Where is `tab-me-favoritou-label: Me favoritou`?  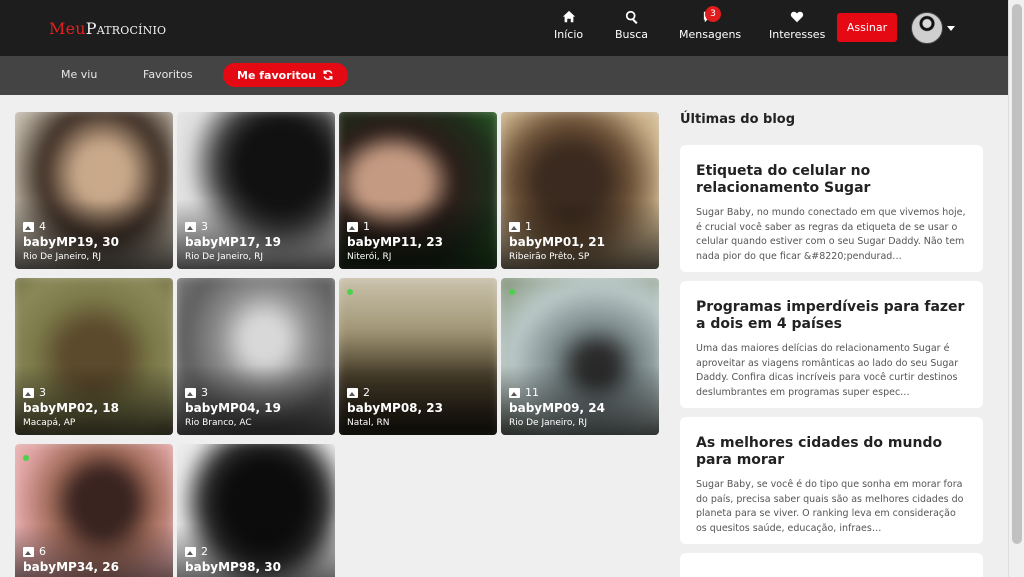 tab-me-favoritou-label: Me favoritou is located at coordinates (277, 75).